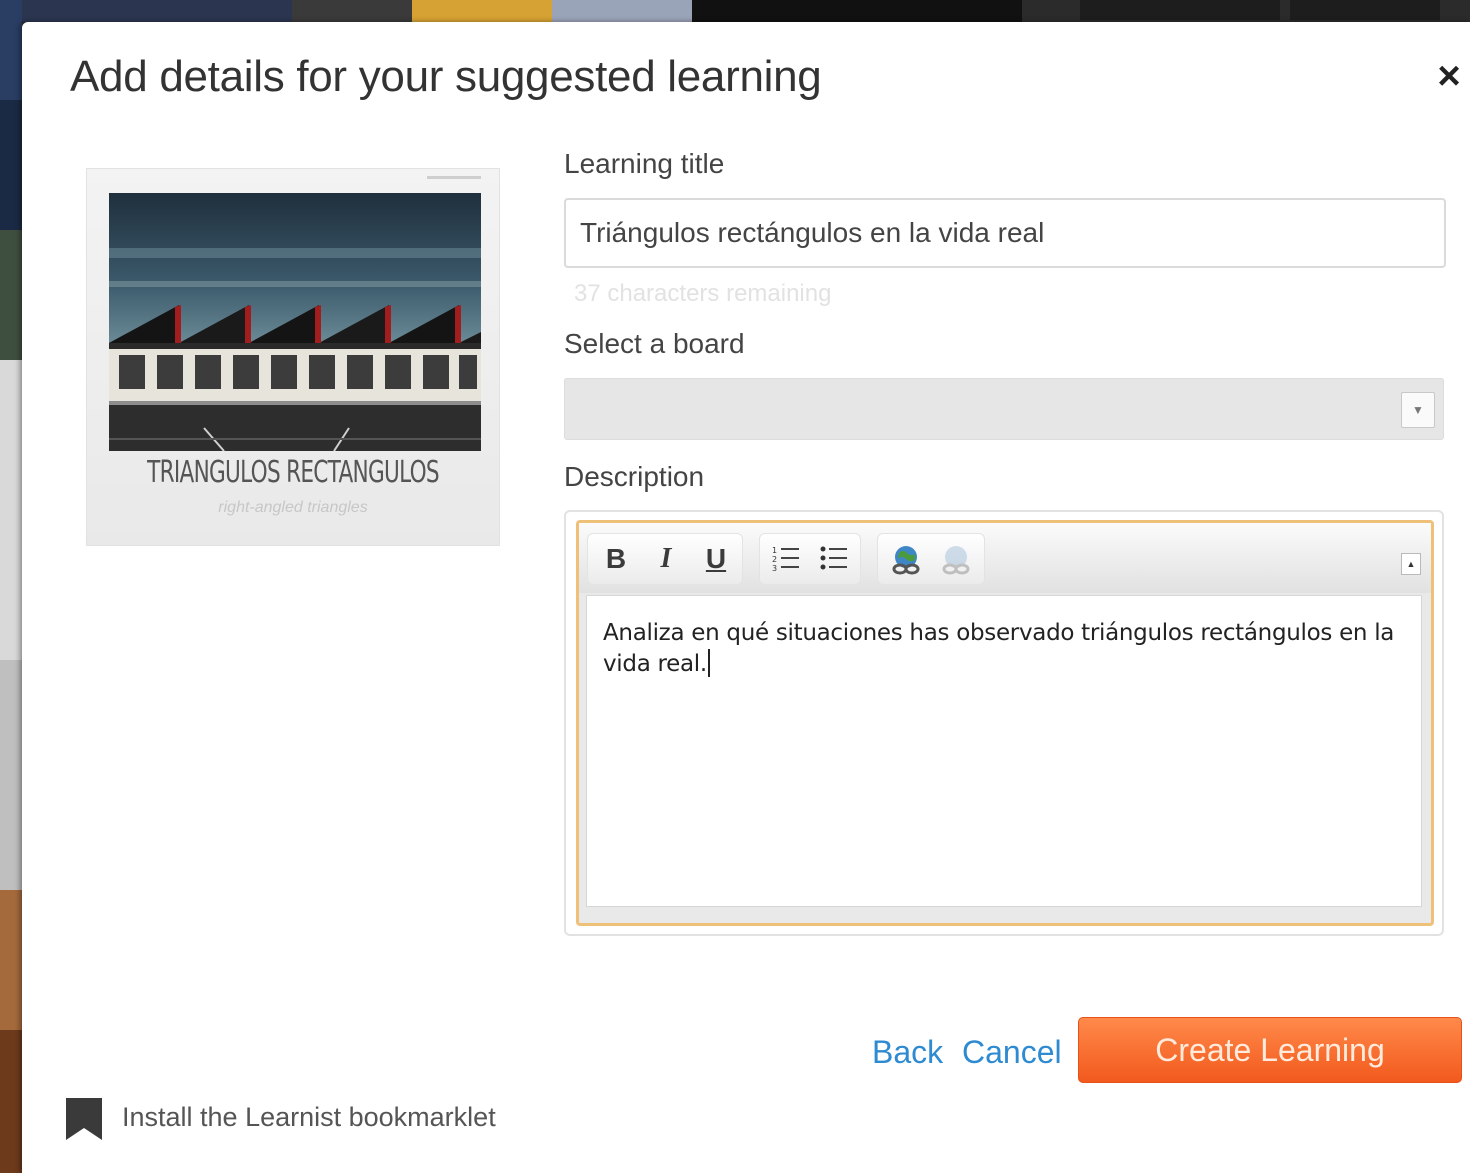 The height and width of the screenshot is (1173, 1470). I want to click on link-button-group, so click(931, 559).